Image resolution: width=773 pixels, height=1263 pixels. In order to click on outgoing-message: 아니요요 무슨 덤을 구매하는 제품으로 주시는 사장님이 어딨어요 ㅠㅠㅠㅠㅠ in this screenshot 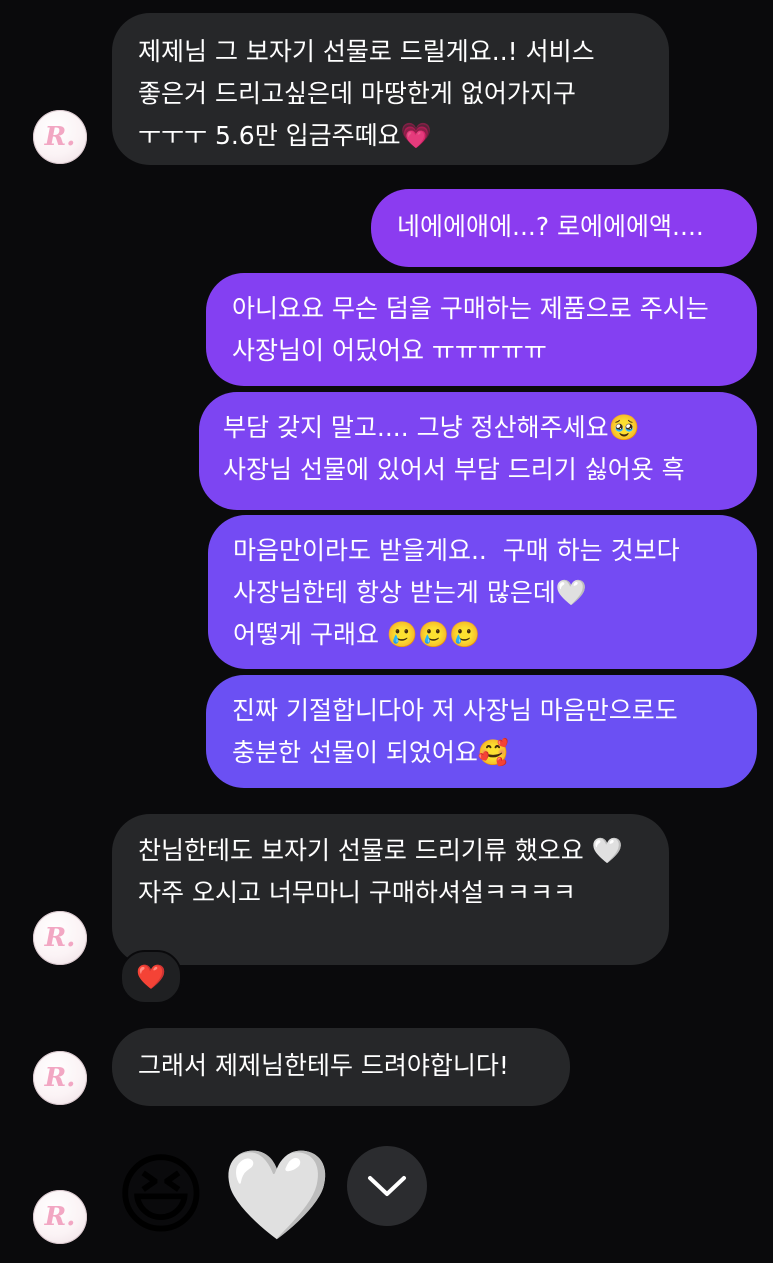, I will do `click(481, 329)`.